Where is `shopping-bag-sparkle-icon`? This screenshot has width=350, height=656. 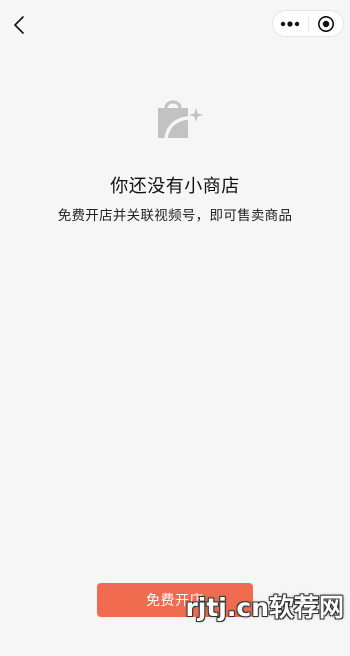 shopping-bag-sparkle-icon is located at coordinates (180, 120).